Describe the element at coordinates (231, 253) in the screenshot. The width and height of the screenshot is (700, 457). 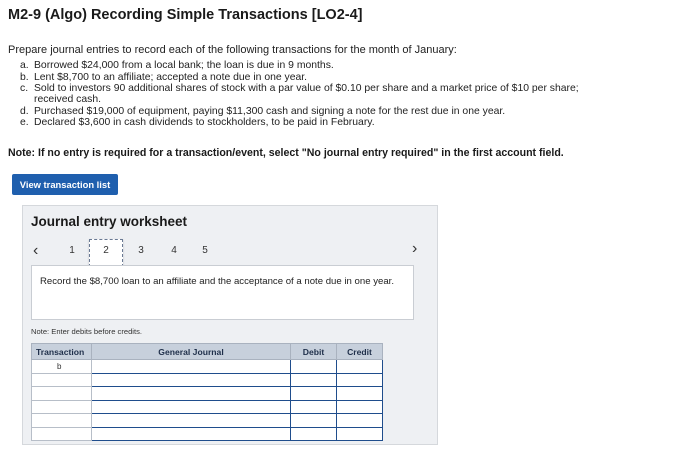
I see `worksheet-pager: ‹ 1 2 3 4 5` at that location.